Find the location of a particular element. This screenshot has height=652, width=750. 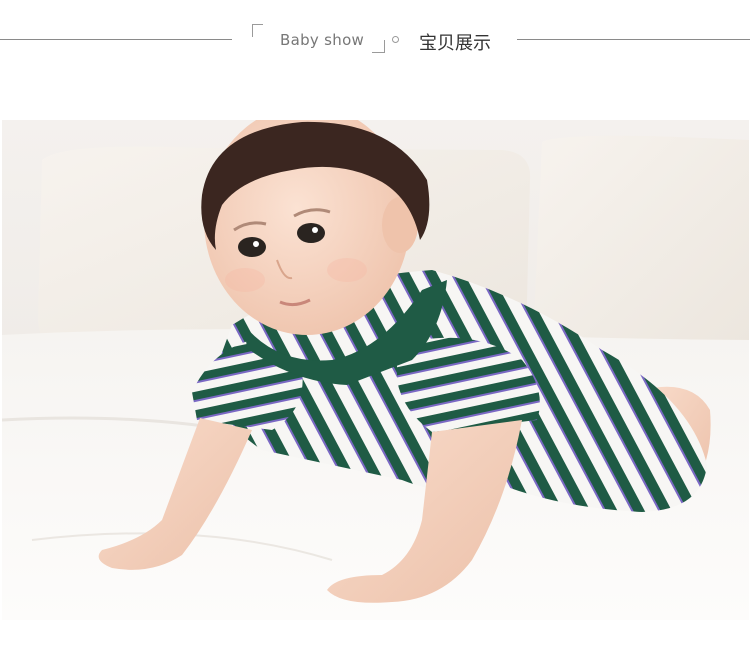

bracket-decoration-left is located at coordinates (257, 30).